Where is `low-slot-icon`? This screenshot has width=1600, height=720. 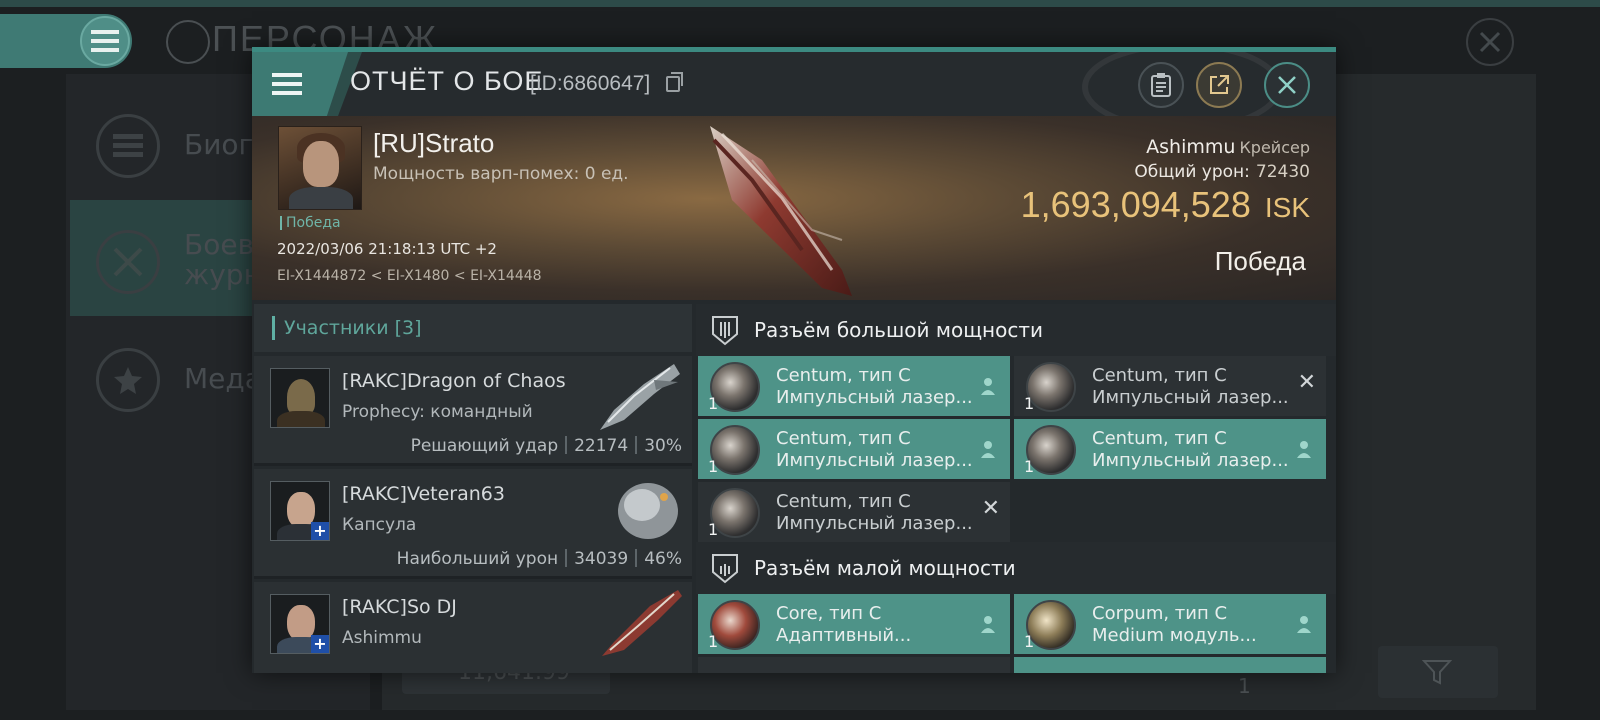 low-slot-icon is located at coordinates (725, 569).